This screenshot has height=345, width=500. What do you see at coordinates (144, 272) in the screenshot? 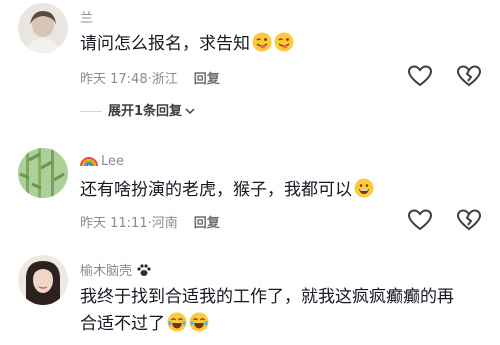
I see `paw-icon` at bounding box center [144, 272].